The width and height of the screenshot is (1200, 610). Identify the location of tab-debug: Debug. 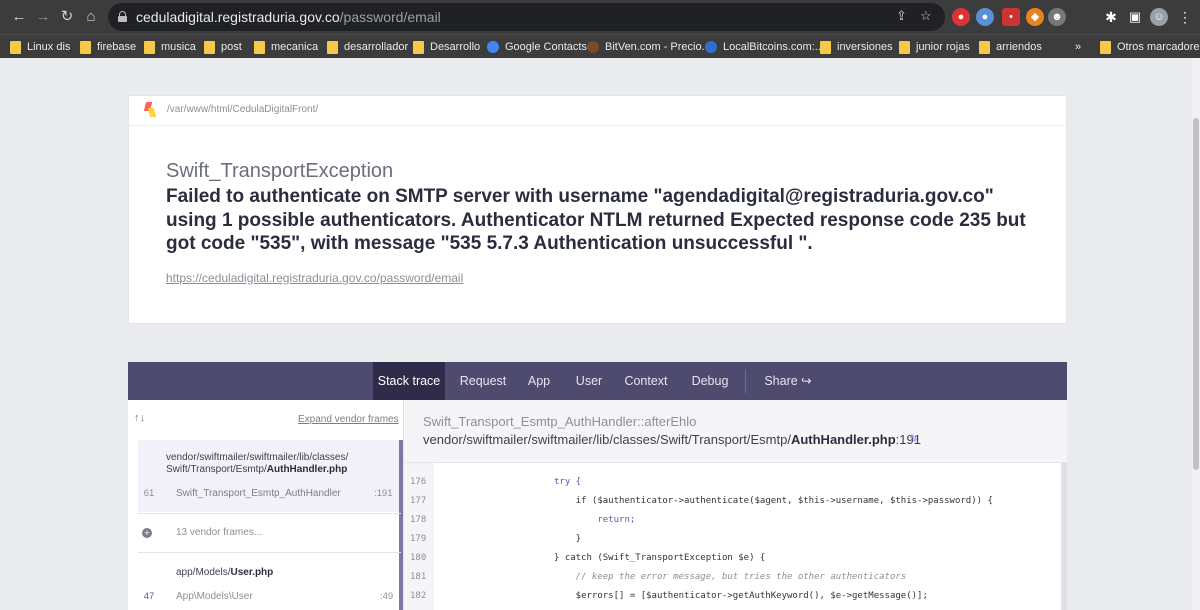
(710, 381).